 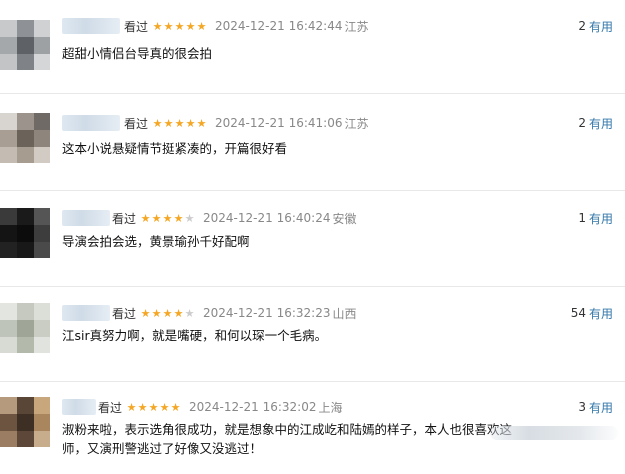 What do you see at coordinates (156, 241) in the screenshot?
I see `comment-text: 导演会拍会选，黄景瑜孙千好配啊` at bounding box center [156, 241].